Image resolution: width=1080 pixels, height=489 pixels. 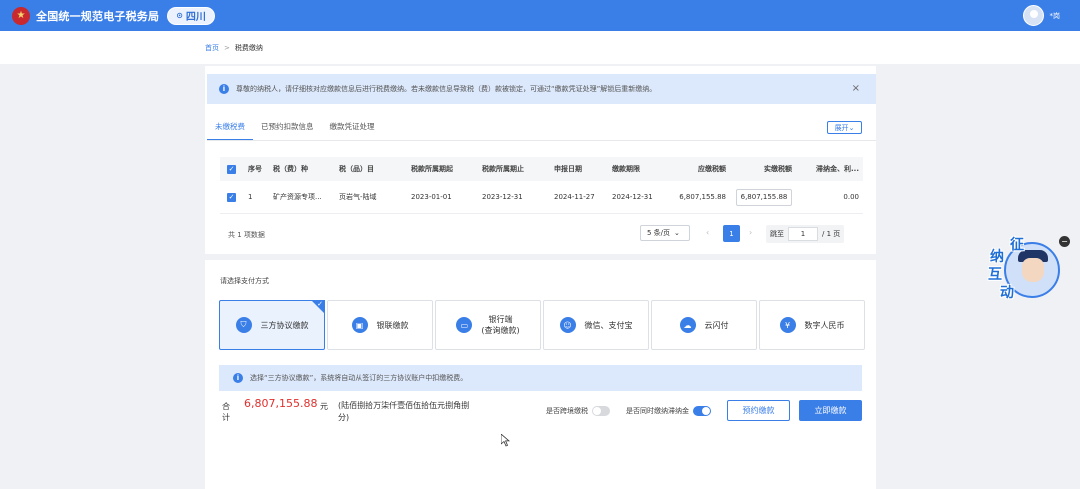 I want to click on pagination: 共 1 项数据 5 条/页 ⌄ ‹ 1 › 跳至 1 / 1 页, so click(x=541, y=234).